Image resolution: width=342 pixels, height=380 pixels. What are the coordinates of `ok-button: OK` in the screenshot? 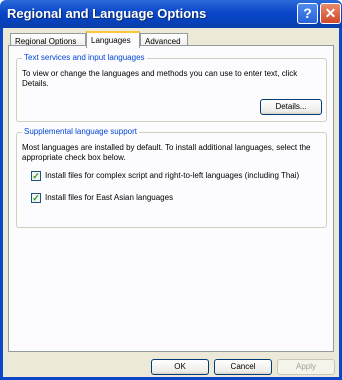 It's located at (180, 367).